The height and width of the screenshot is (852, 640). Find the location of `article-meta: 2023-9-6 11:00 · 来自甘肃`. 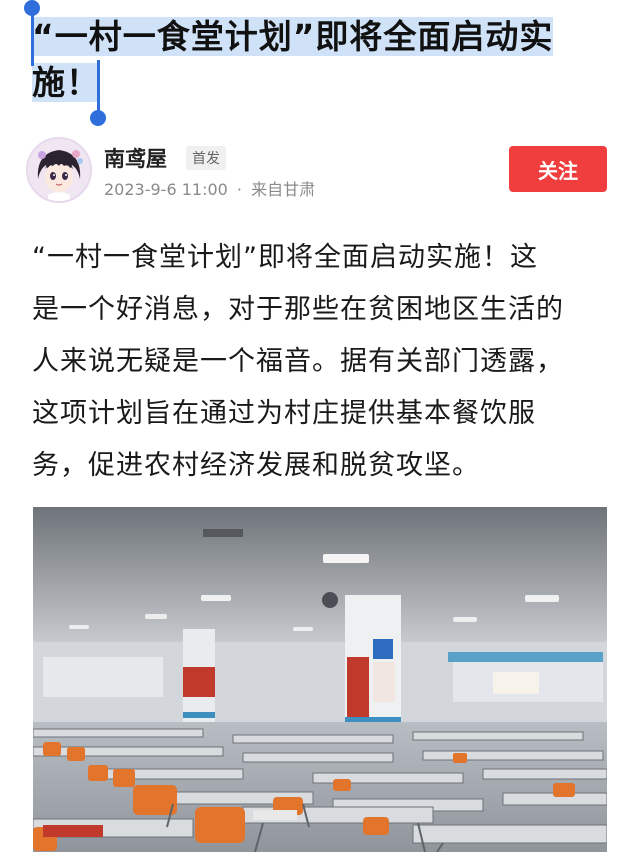

article-meta: 2023-9-6 11:00 · 来自甘肃 is located at coordinates (209, 188).